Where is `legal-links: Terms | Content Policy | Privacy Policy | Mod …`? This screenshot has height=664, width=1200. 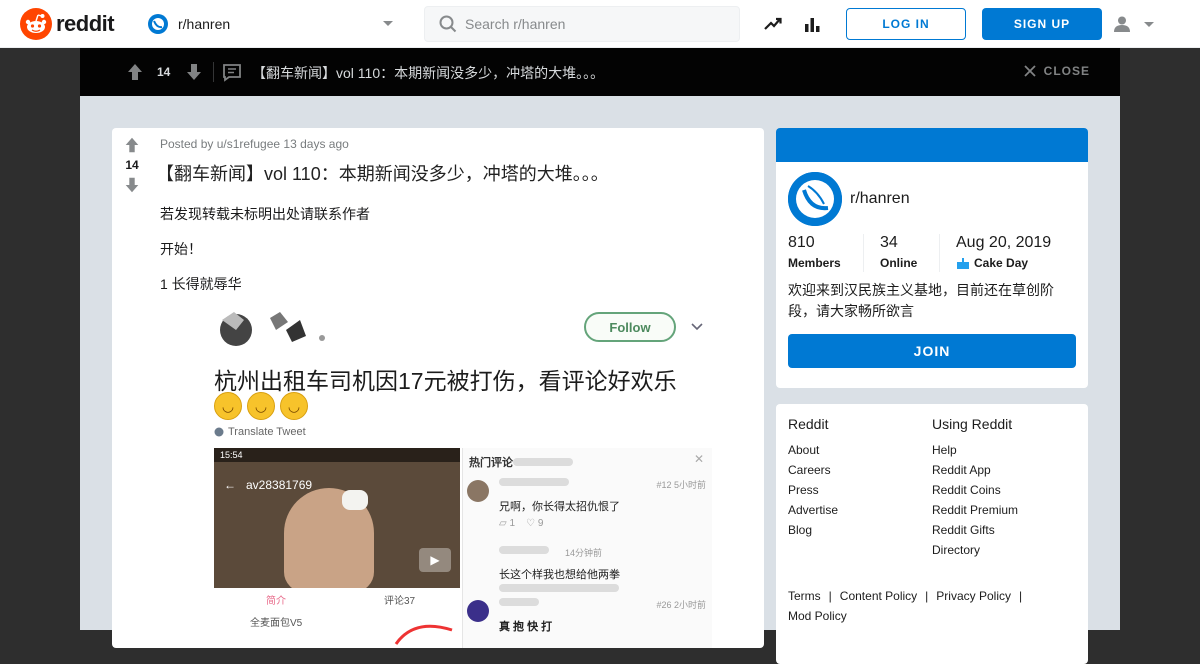 legal-links: Terms | Content Policy | Privacy Policy | Mod … is located at coordinates (933, 606).